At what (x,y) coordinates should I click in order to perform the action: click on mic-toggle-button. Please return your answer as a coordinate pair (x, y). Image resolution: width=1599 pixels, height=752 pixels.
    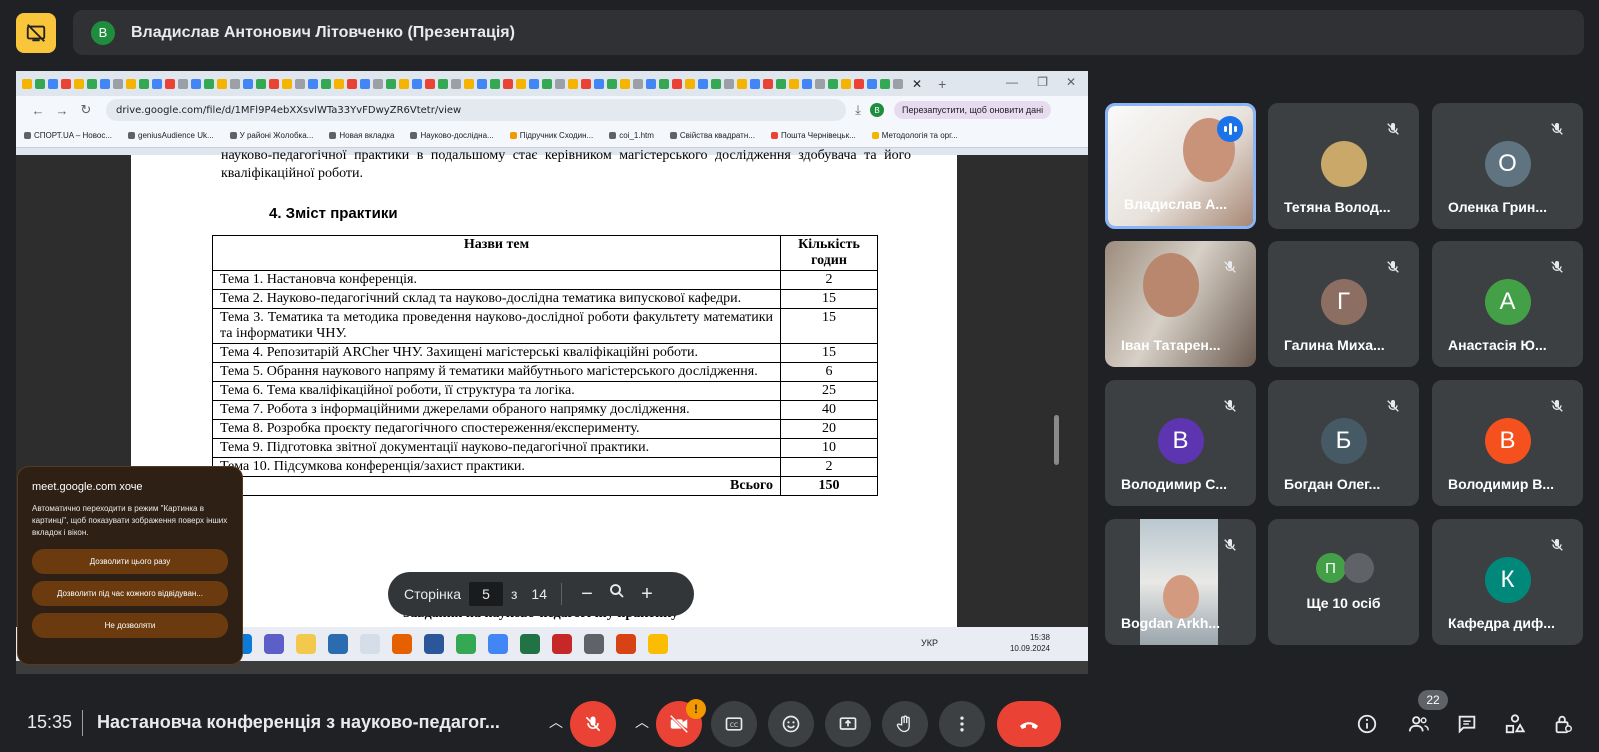
    Looking at the image, I should click on (593, 724).